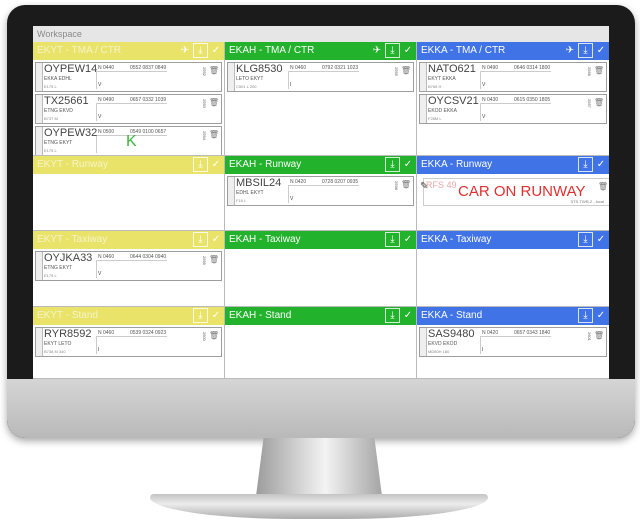 The width and height of the screenshot is (640, 527). What do you see at coordinates (58, 79) in the screenshot?
I see `route: EKKA EDHL` at bounding box center [58, 79].